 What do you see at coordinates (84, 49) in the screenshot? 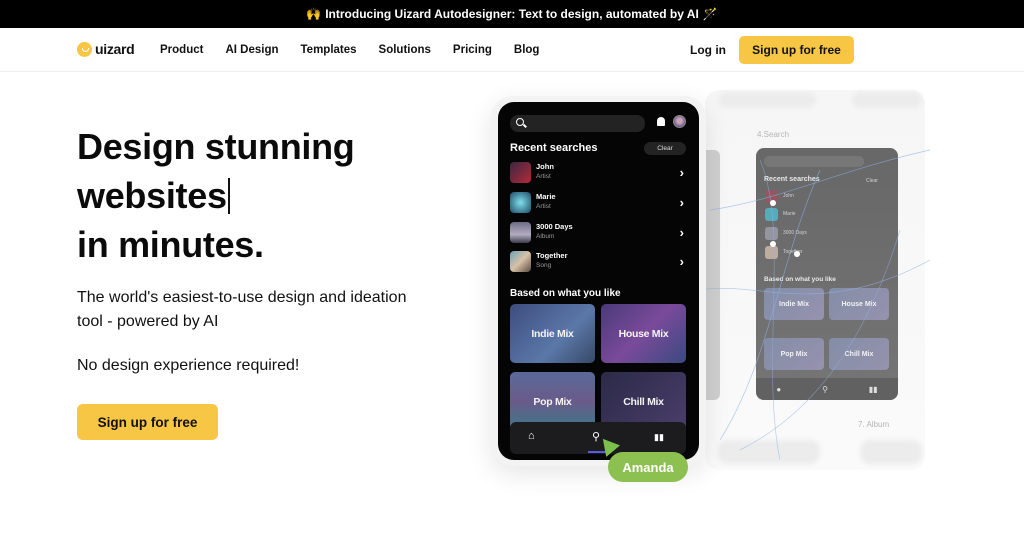
I see `logo-smile-icon` at bounding box center [84, 49].